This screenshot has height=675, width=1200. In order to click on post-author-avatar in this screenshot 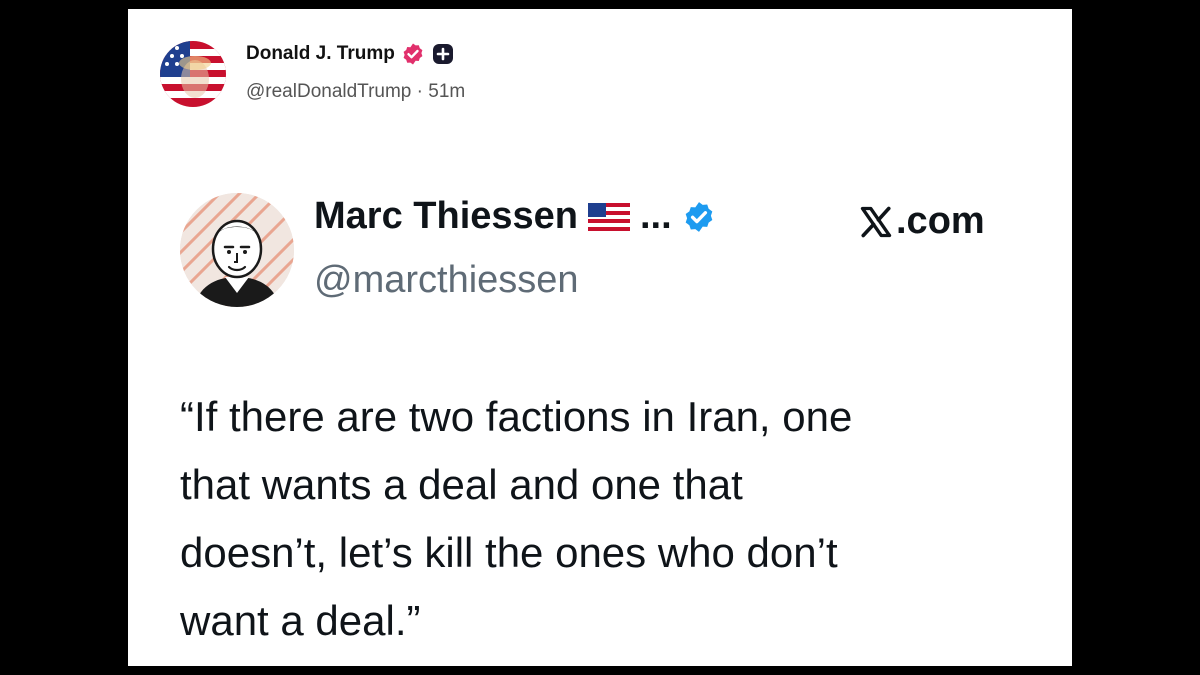, I will do `click(193, 74)`.